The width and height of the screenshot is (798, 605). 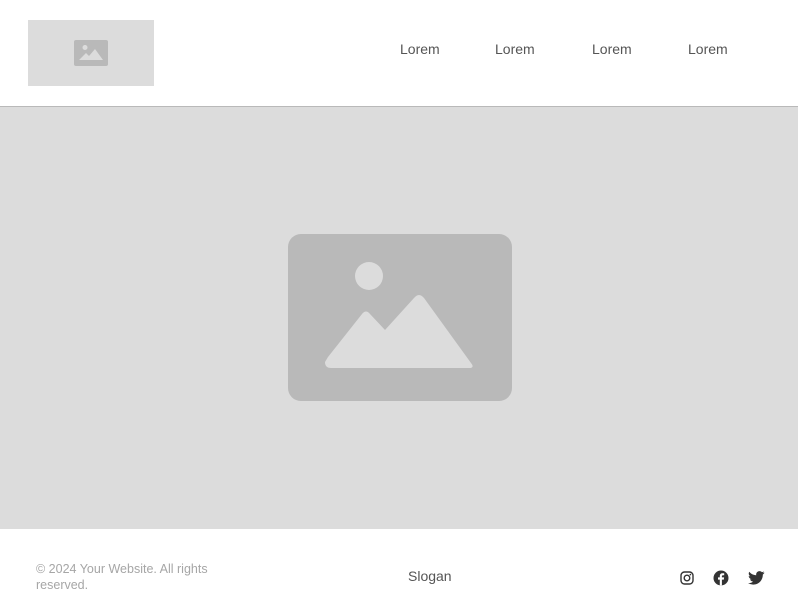 I want to click on instagram-link, so click(x=687, y=578).